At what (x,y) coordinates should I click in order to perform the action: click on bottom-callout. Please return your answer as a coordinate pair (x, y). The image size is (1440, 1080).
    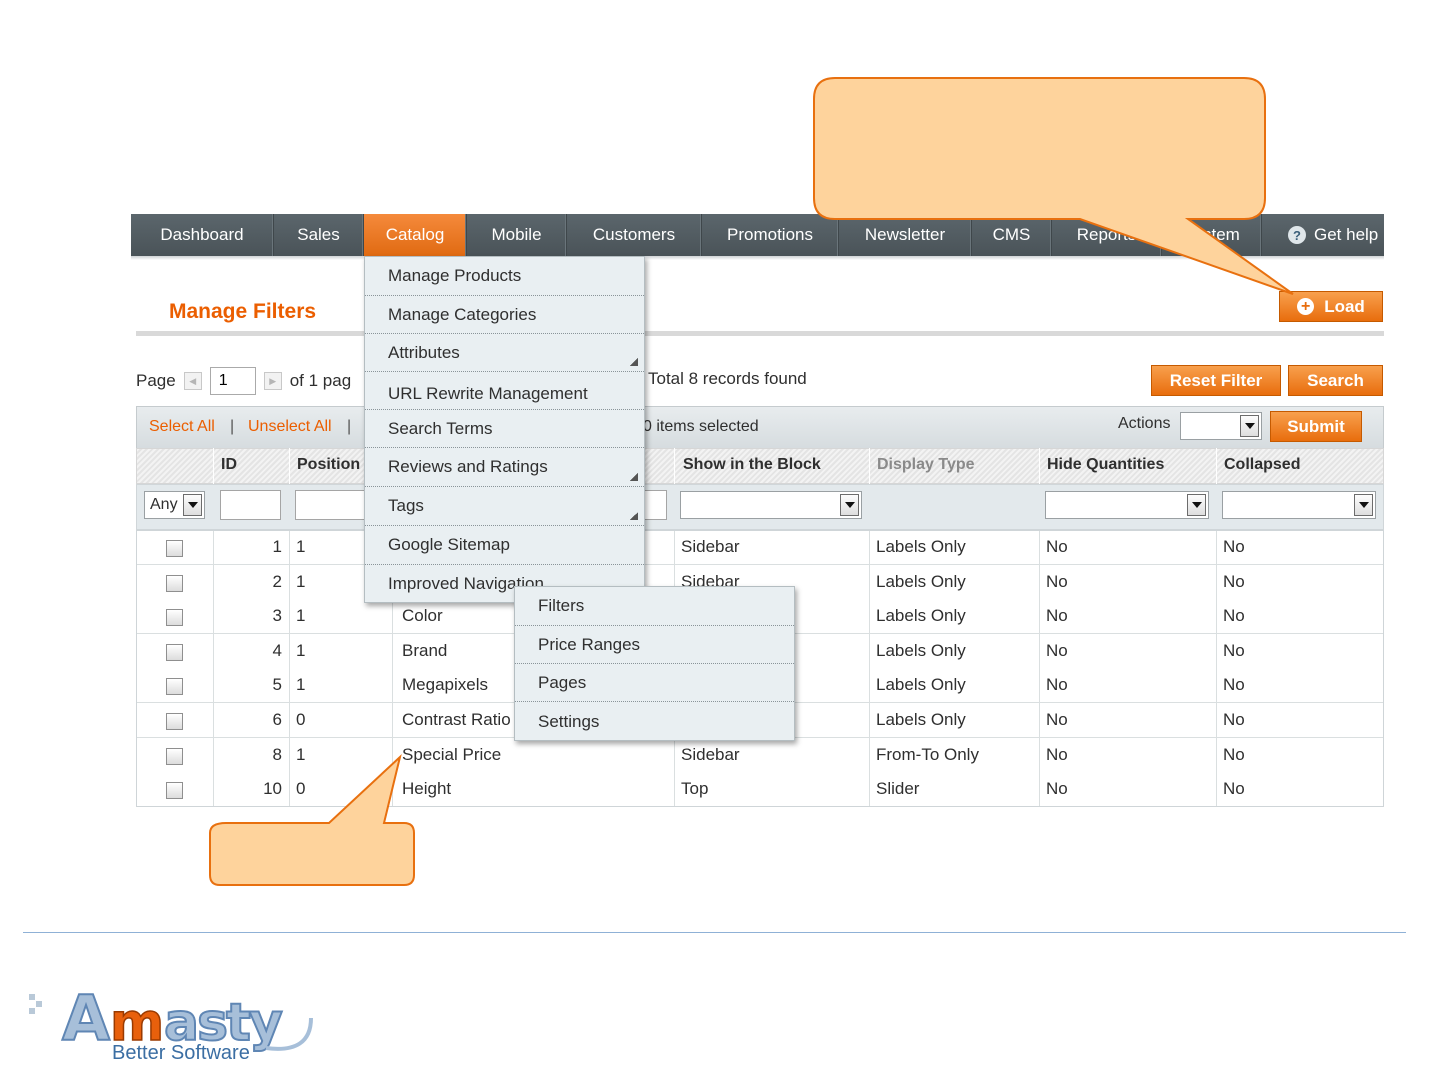
    Looking at the image, I should click on (312, 820).